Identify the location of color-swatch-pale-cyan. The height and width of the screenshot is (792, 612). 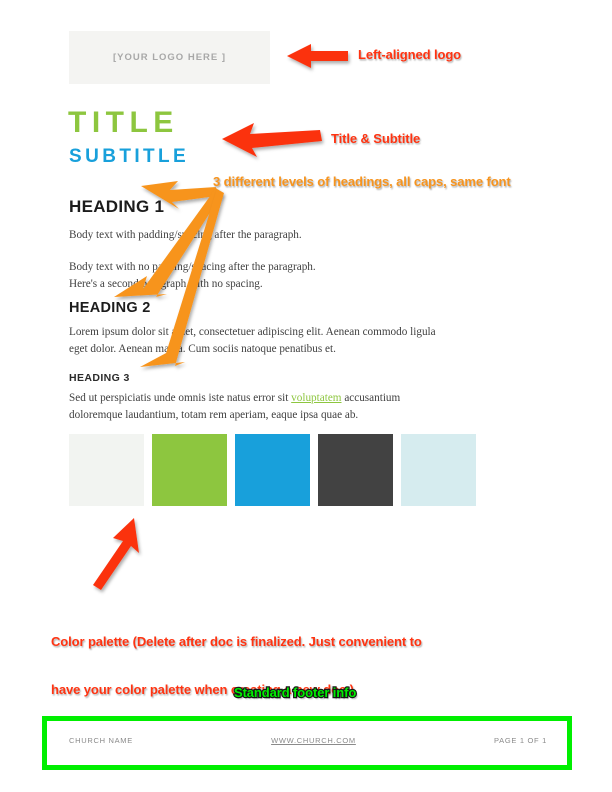
(438, 470).